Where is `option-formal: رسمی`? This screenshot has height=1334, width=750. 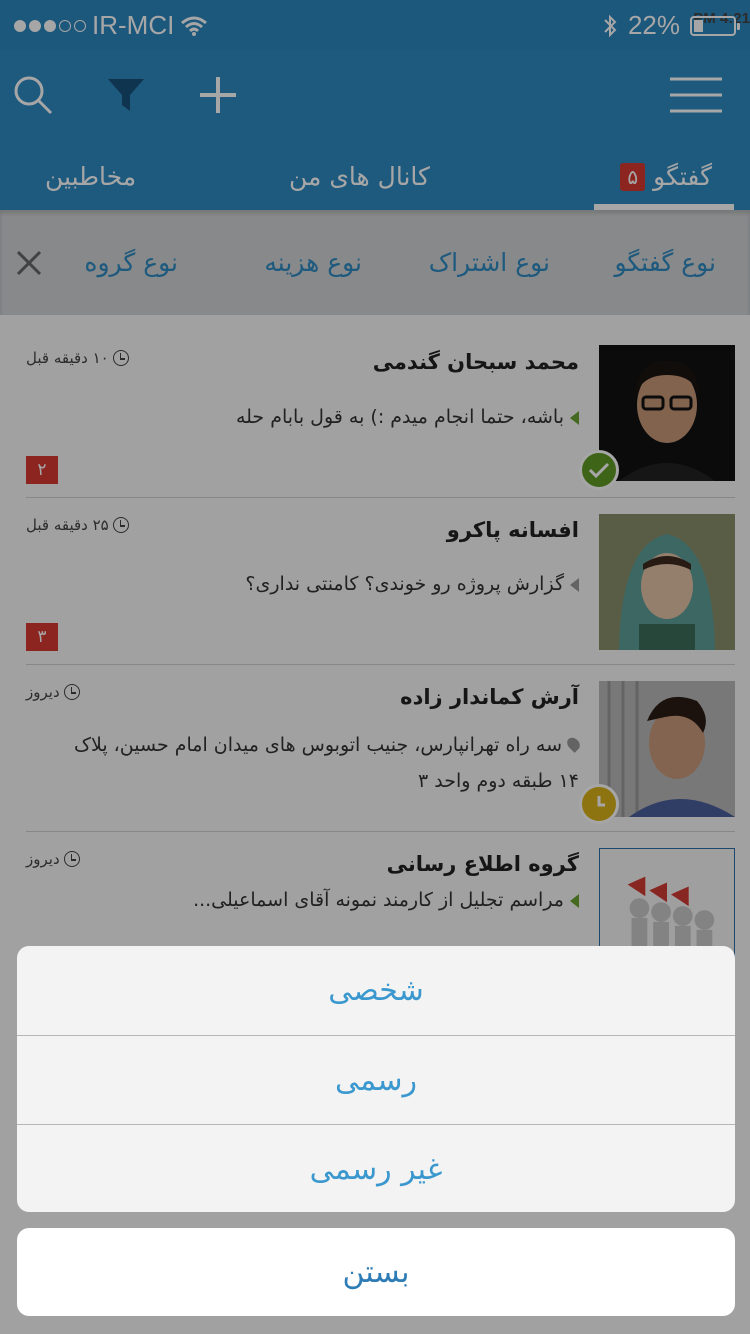 option-formal: رسمی is located at coordinates (376, 1080).